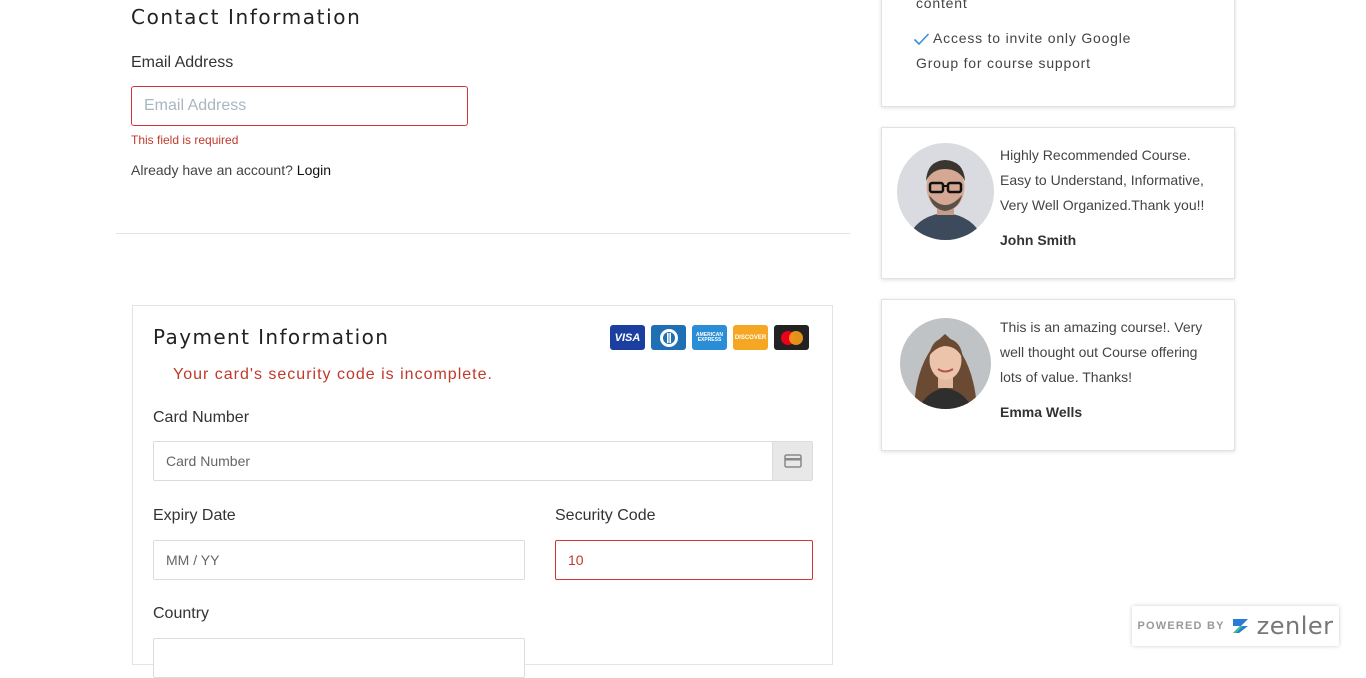 The height and width of the screenshot is (678, 1366). Describe the element at coordinates (271, 337) in the screenshot. I see `payment-section-title: Payment Information` at that location.